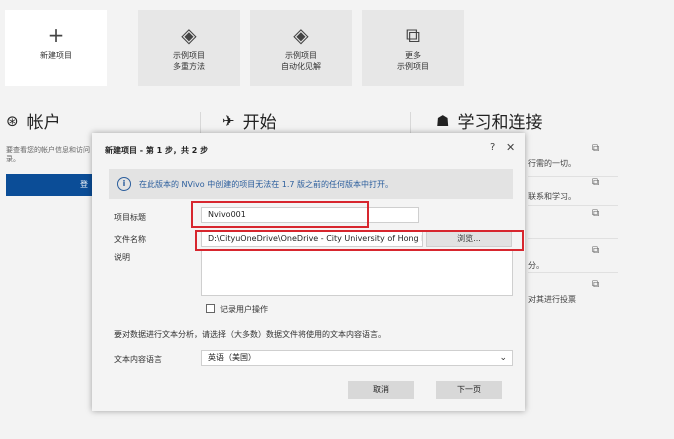  I want to click on learn-section-header: ☗ 学习和连接, so click(489, 121).